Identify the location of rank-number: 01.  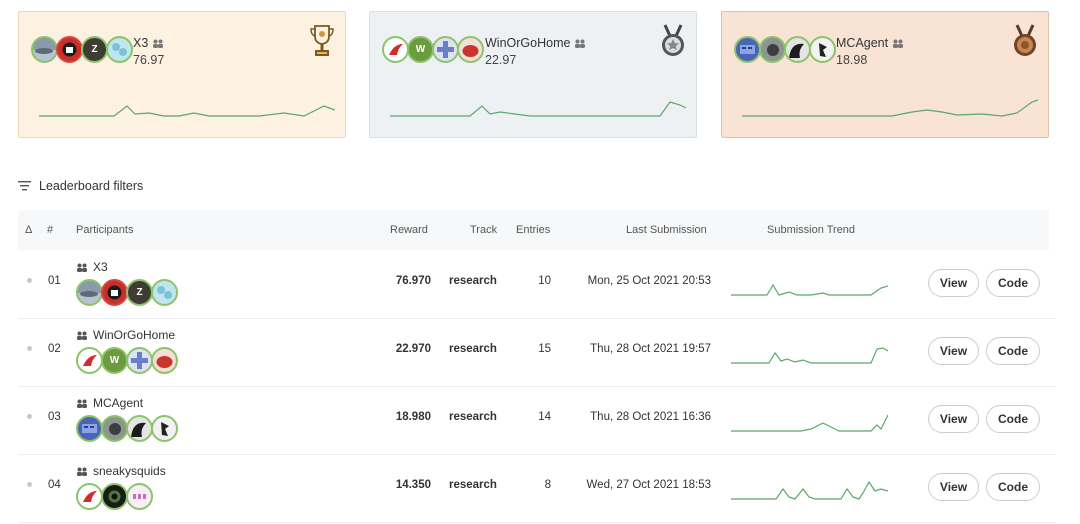
(54, 281).